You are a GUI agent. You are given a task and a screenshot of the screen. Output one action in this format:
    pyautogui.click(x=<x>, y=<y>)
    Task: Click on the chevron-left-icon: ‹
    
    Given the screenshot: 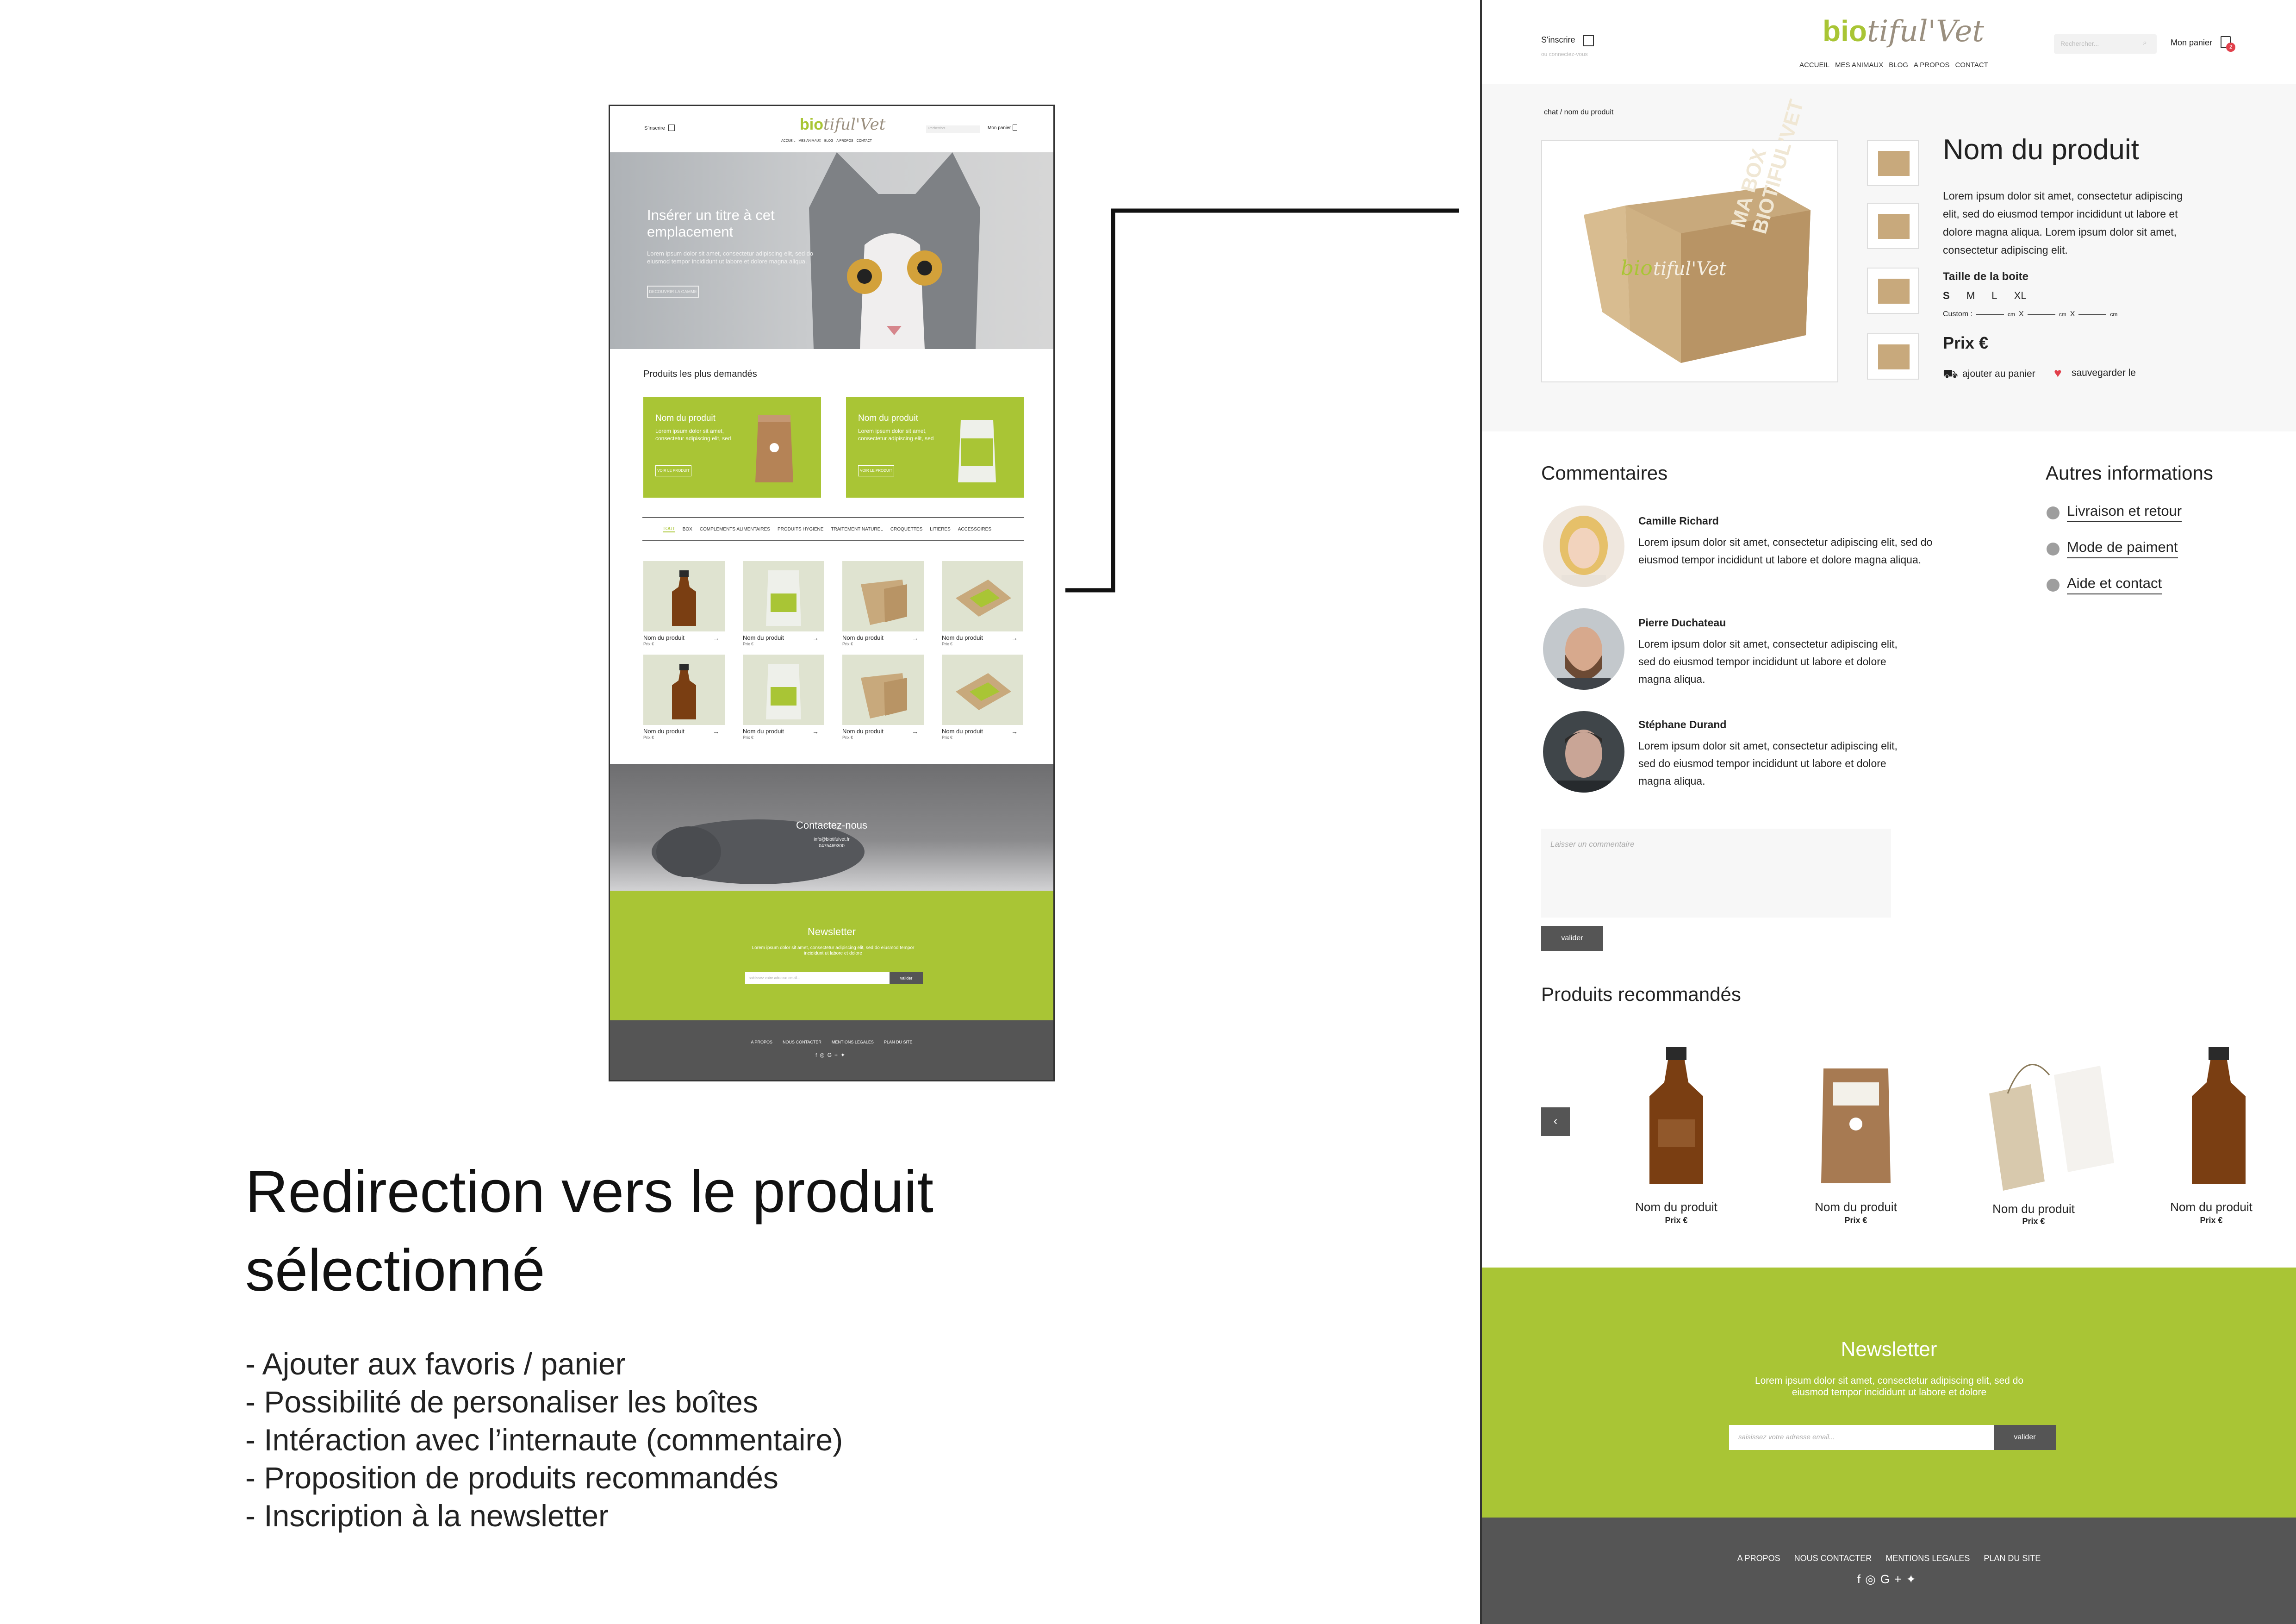 What is the action you would take?
    pyautogui.click(x=1555, y=1121)
    